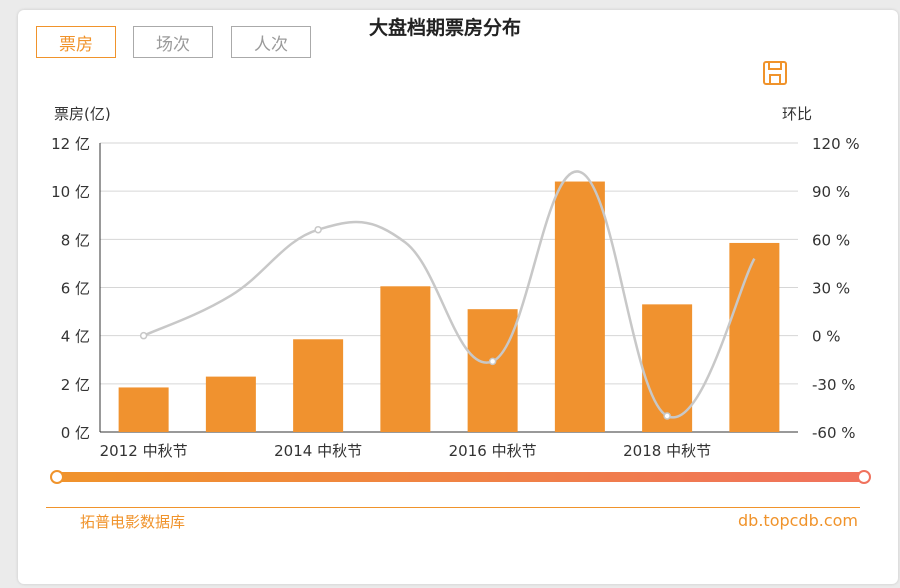 The height and width of the screenshot is (588, 900). Describe the element at coordinates (75, 337) in the screenshot. I see `y-left-tick-label: 4 亿` at that location.